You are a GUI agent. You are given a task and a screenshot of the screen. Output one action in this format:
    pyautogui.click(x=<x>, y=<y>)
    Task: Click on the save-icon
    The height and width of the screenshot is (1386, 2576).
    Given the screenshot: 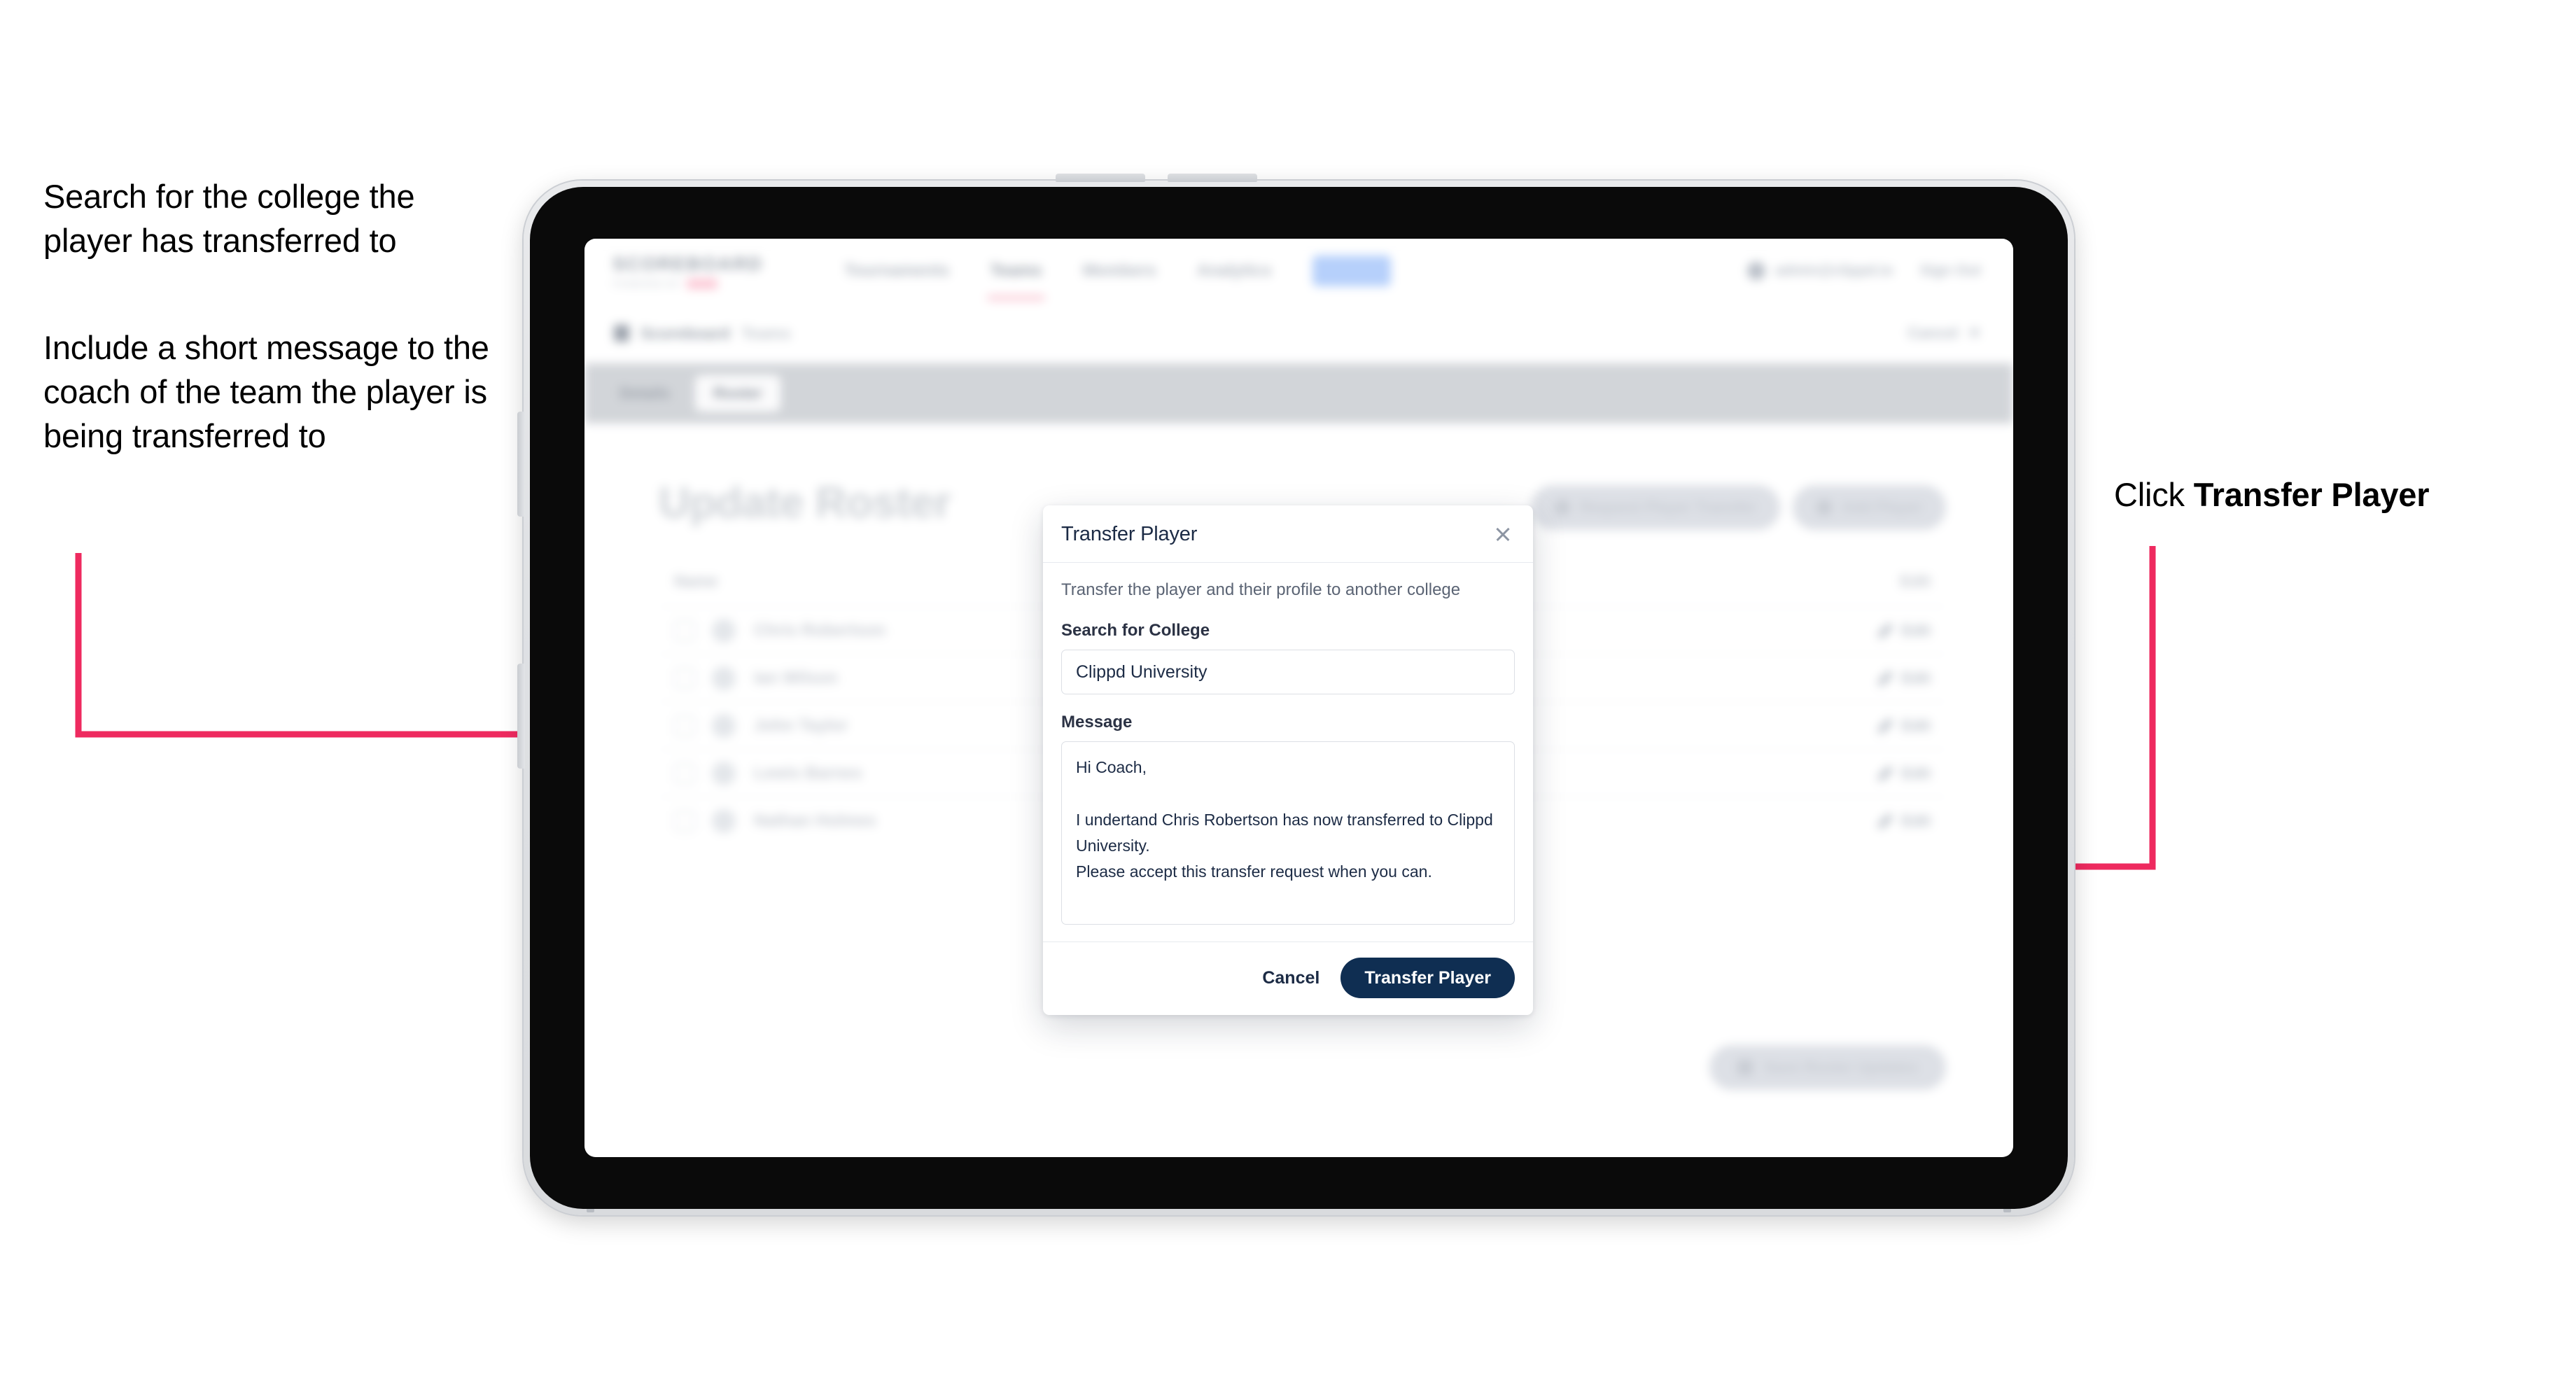 What is the action you would take?
    pyautogui.click(x=1745, y=1067)
    